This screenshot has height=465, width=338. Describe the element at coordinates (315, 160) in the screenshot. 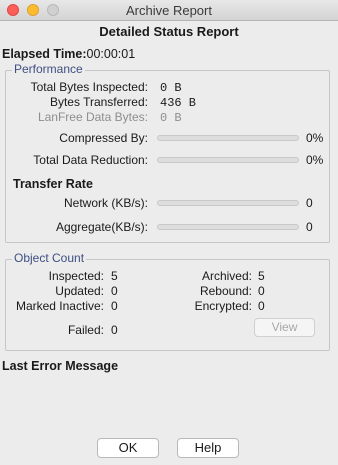

I see `total-data-reduction-value: 0%` at that location.